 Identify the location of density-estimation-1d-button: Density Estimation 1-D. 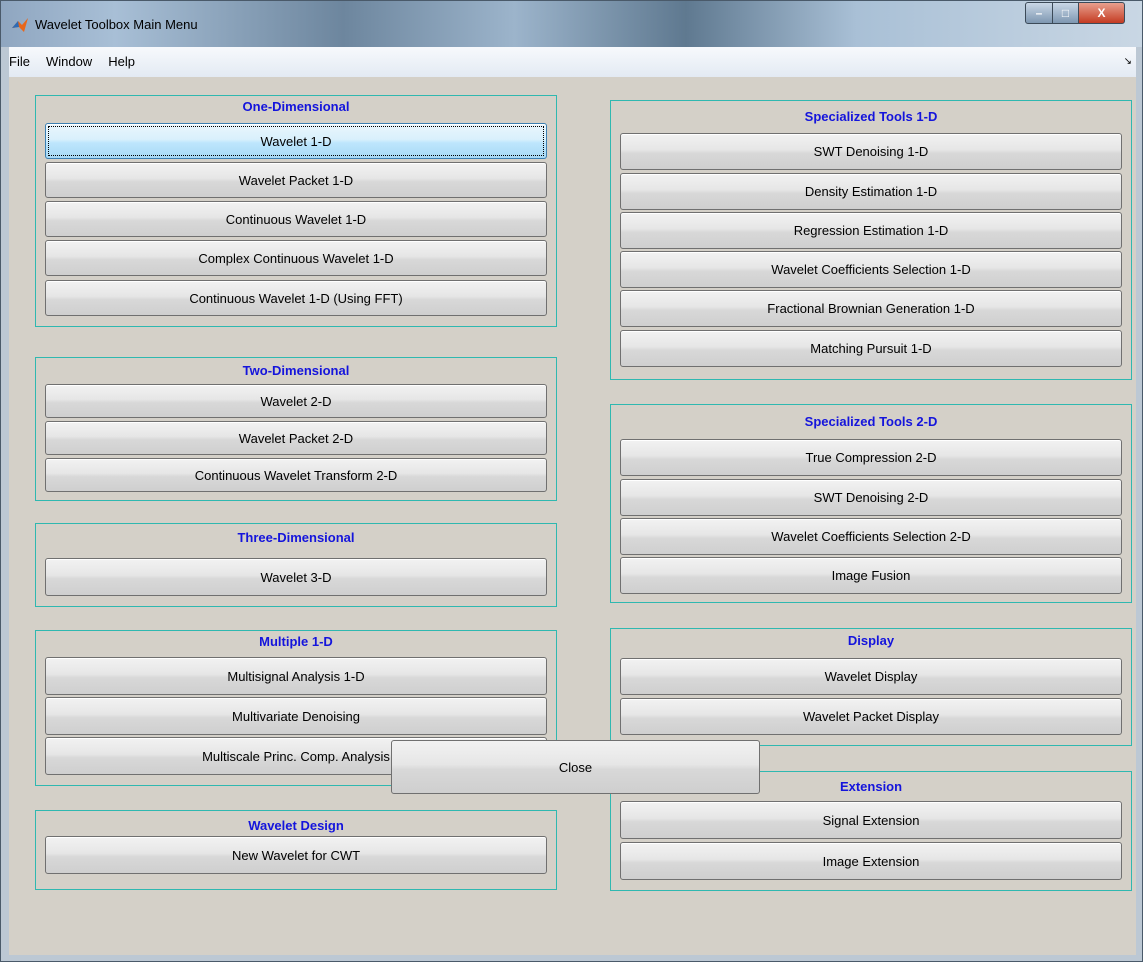
(871, 191).